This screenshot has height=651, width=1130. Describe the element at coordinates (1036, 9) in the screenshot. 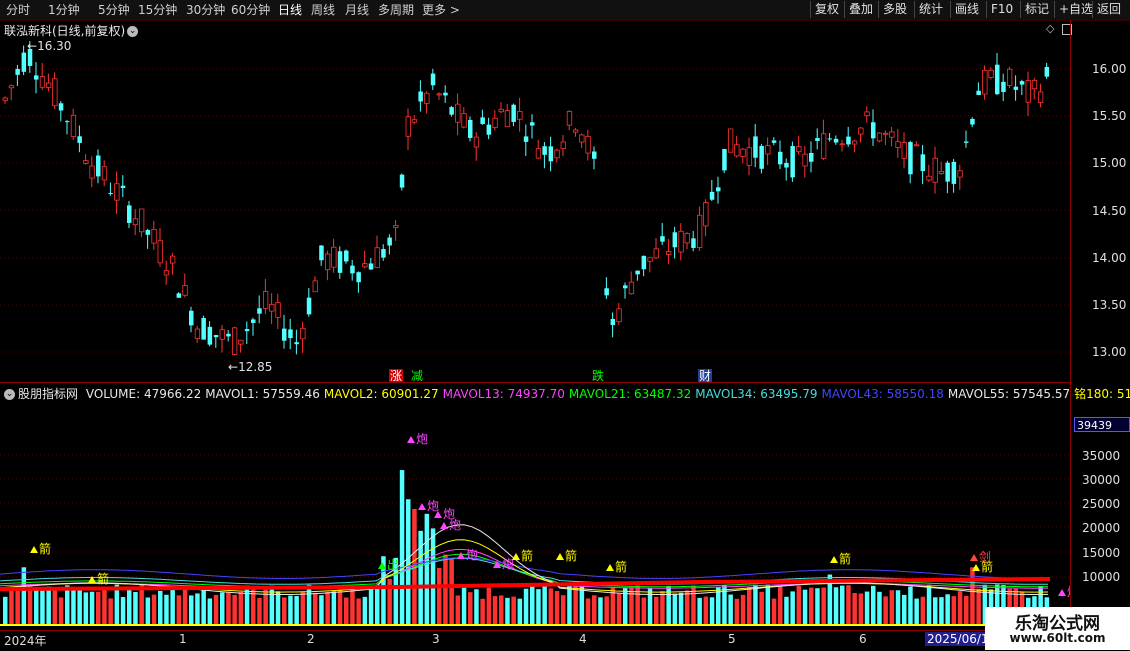

I see `mark-button: 标记` at that location.